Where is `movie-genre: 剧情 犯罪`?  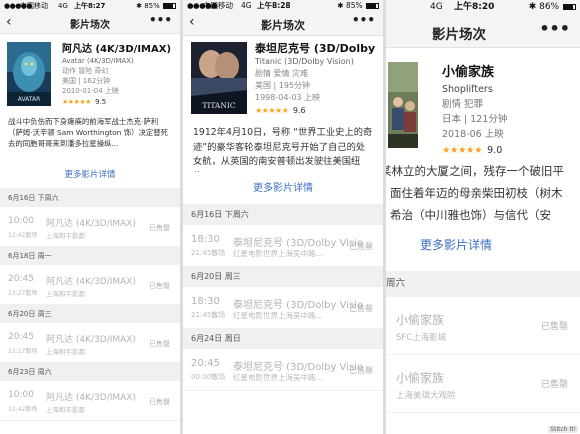
movie-genre: 剧情 犯罪 is located at coordinates (463, 104).